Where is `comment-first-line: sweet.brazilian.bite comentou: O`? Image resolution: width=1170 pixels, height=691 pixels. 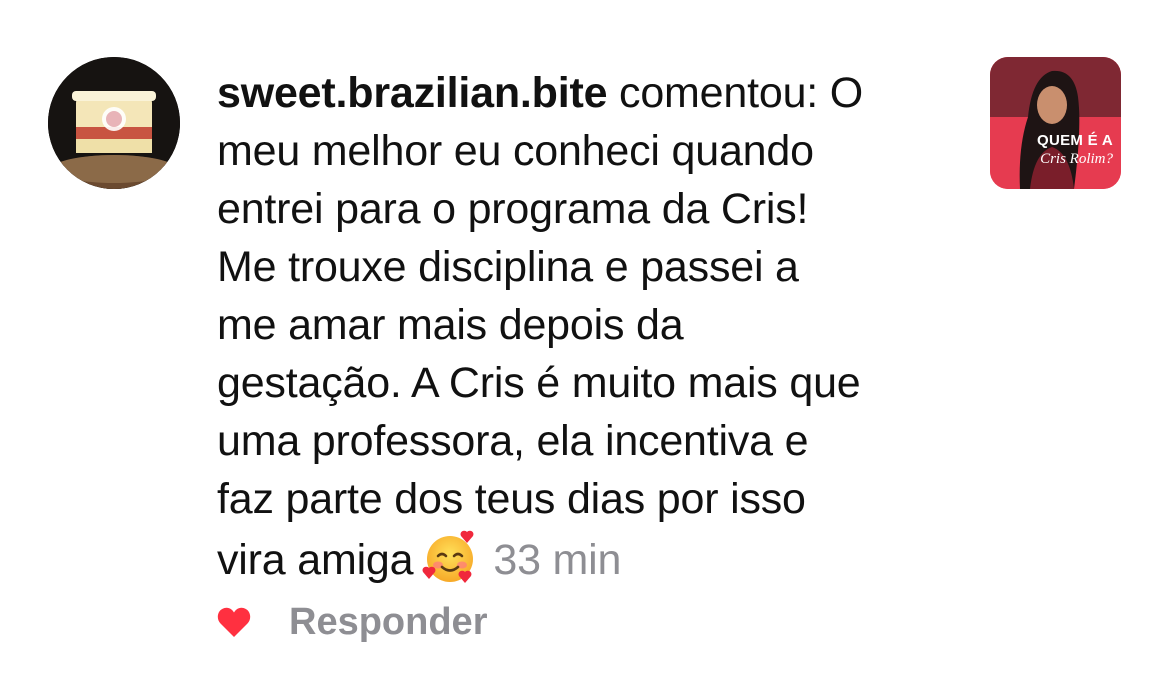 comment-first-line: sweet.brazilian.bite comentou: O is located at coordinates (589, 93).